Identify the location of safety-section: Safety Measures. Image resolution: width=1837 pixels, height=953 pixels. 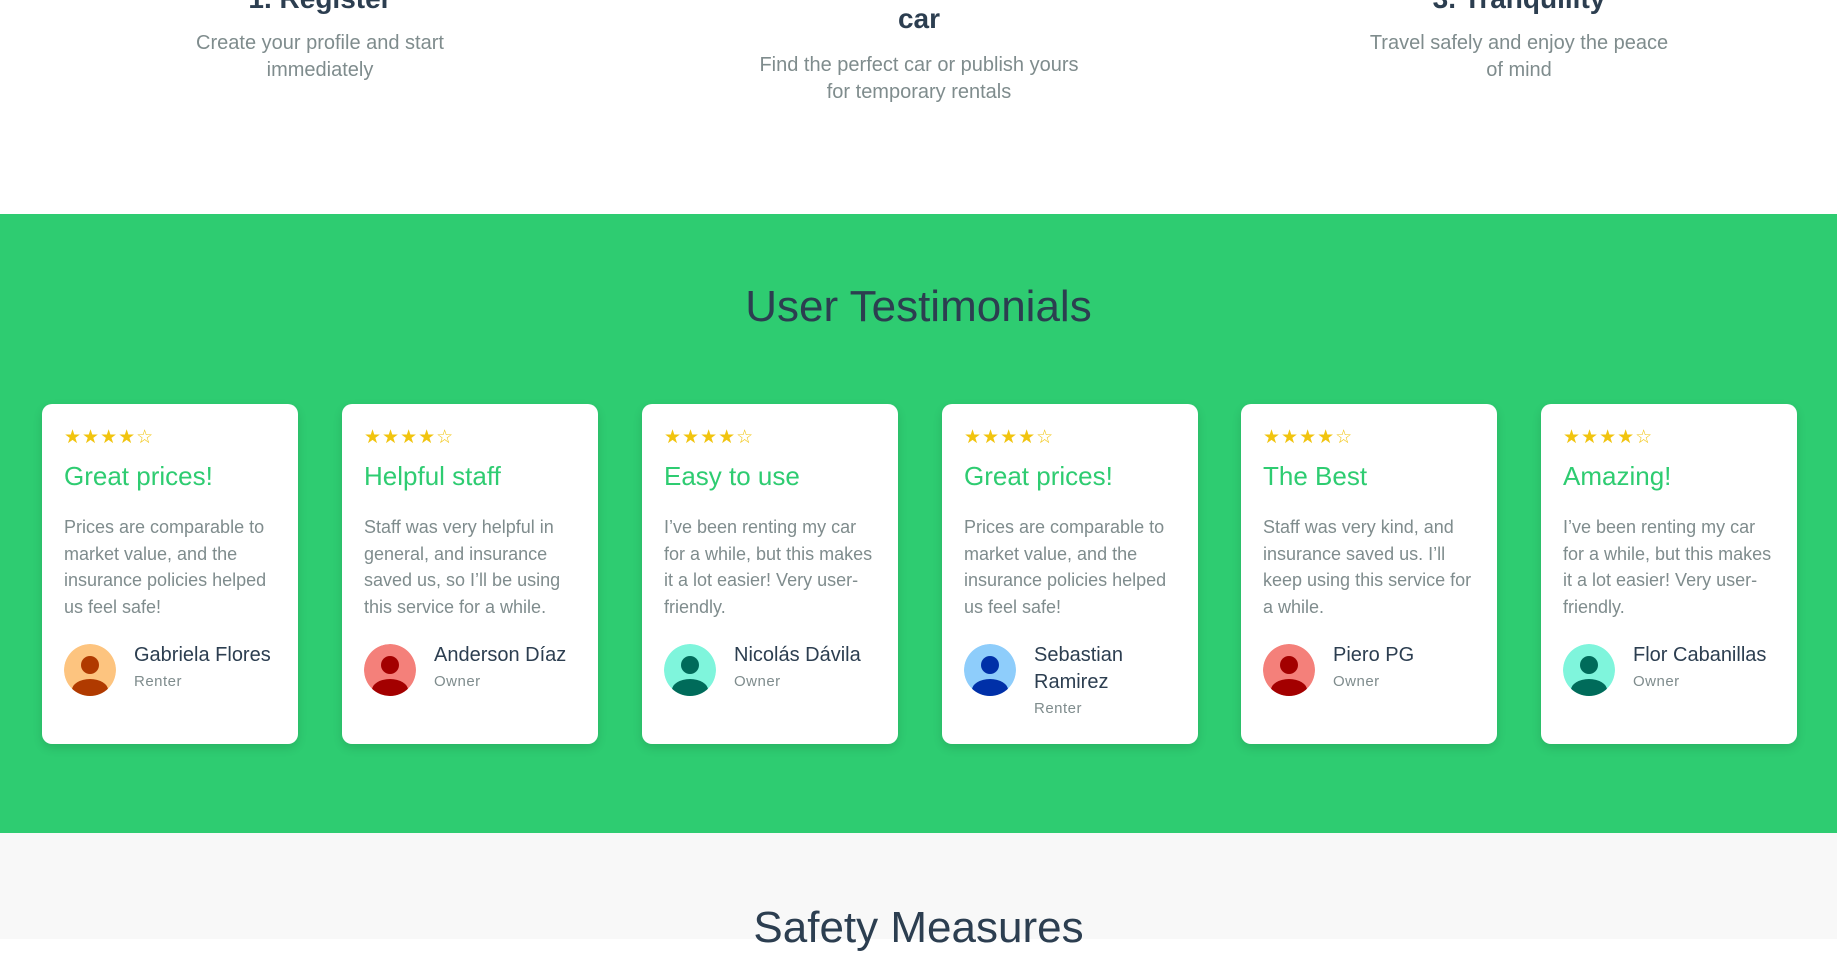
(918, 892).